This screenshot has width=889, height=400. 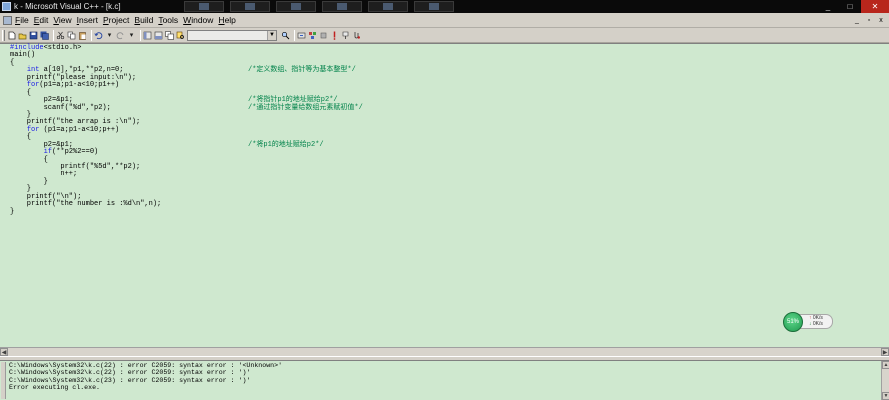 I want to click on find-icon, so click(x=285, y=35).